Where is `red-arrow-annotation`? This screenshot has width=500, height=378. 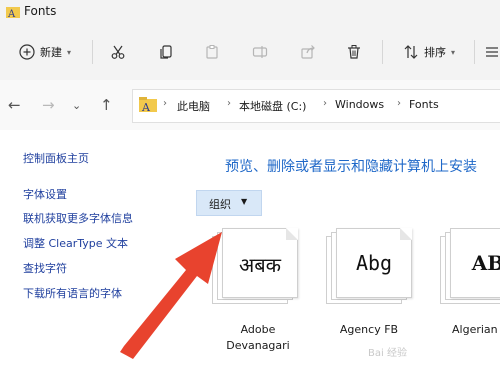 red-arrow-annotation is located at coordinates (171, 295).